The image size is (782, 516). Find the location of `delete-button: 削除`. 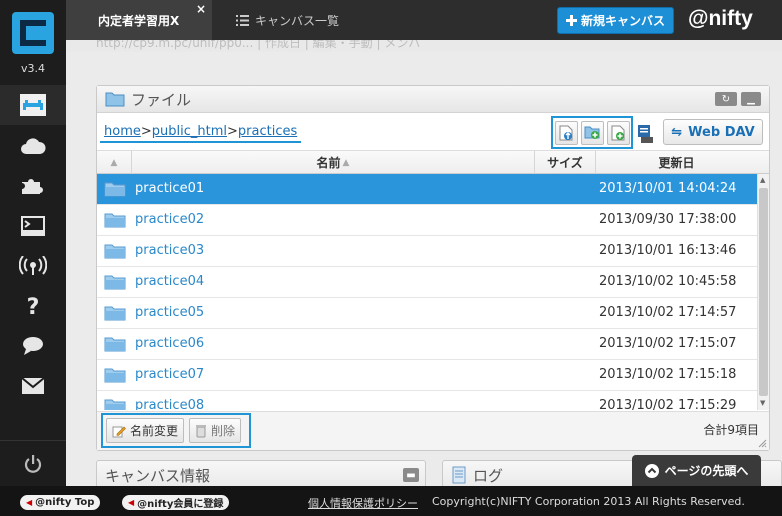

delete-button: 削除 is located at coordinates (215, 430).